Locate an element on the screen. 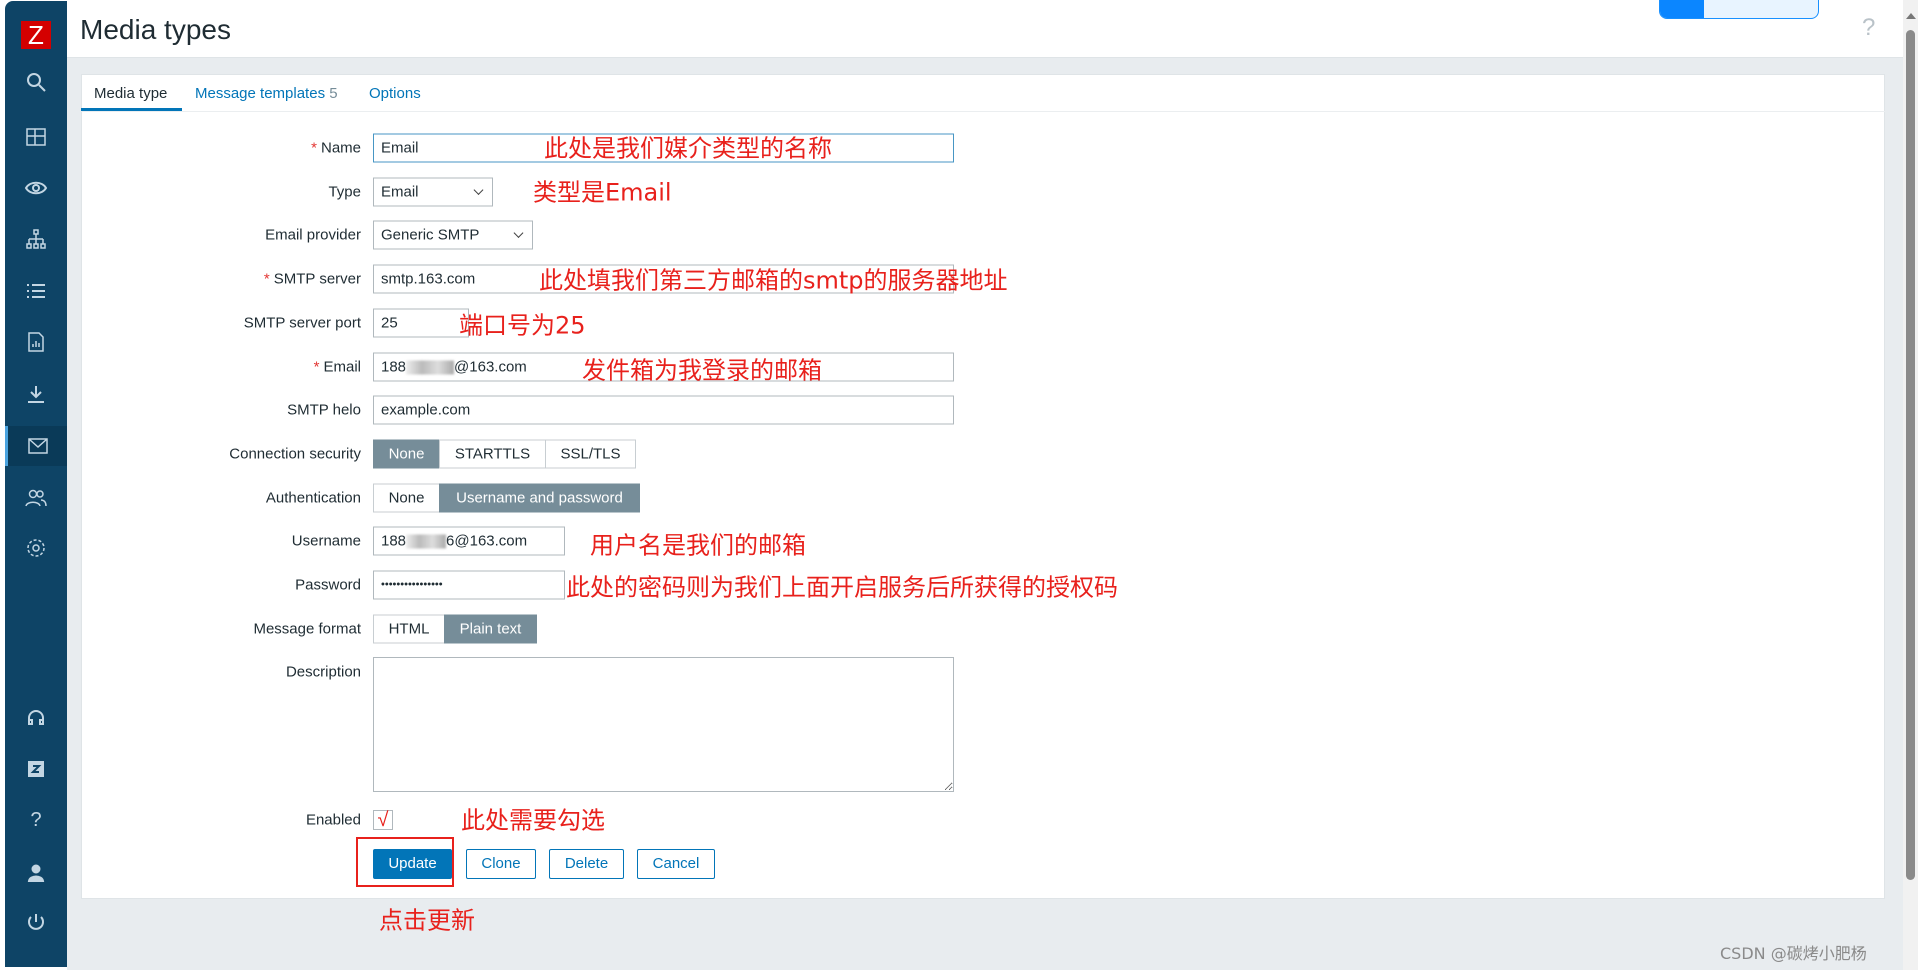 This screenshot has width=1918, height=970. name-label: * Name is located at coordinates (336, 148).